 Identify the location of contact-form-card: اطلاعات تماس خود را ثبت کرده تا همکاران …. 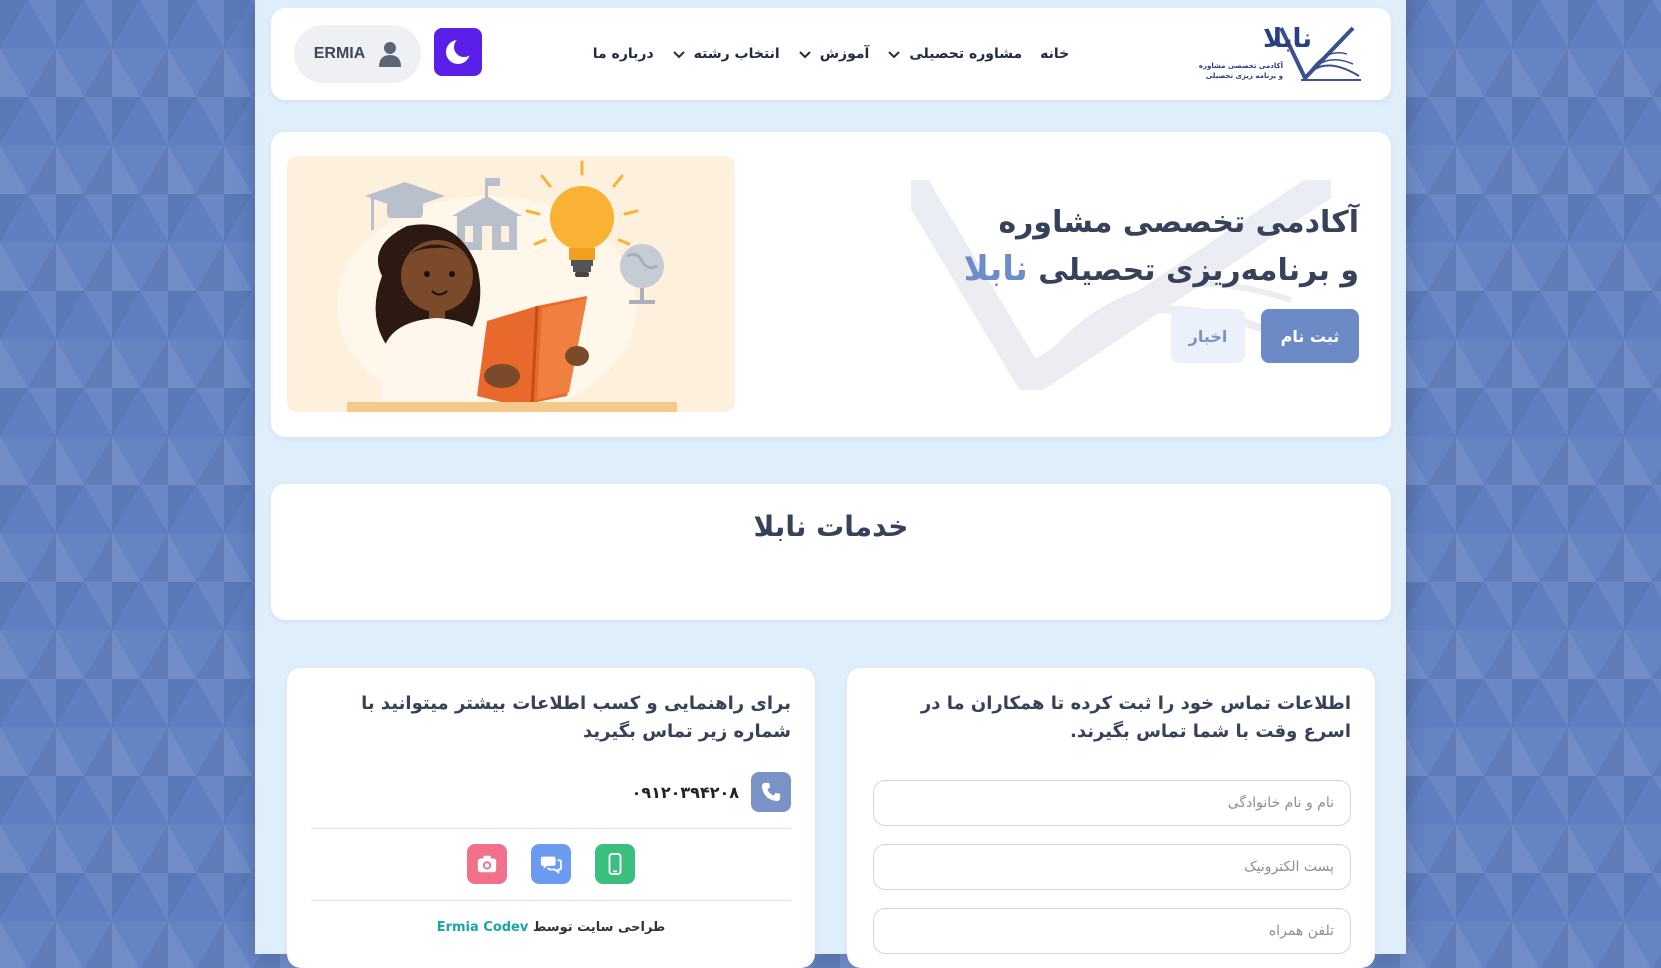
(1111, 818).